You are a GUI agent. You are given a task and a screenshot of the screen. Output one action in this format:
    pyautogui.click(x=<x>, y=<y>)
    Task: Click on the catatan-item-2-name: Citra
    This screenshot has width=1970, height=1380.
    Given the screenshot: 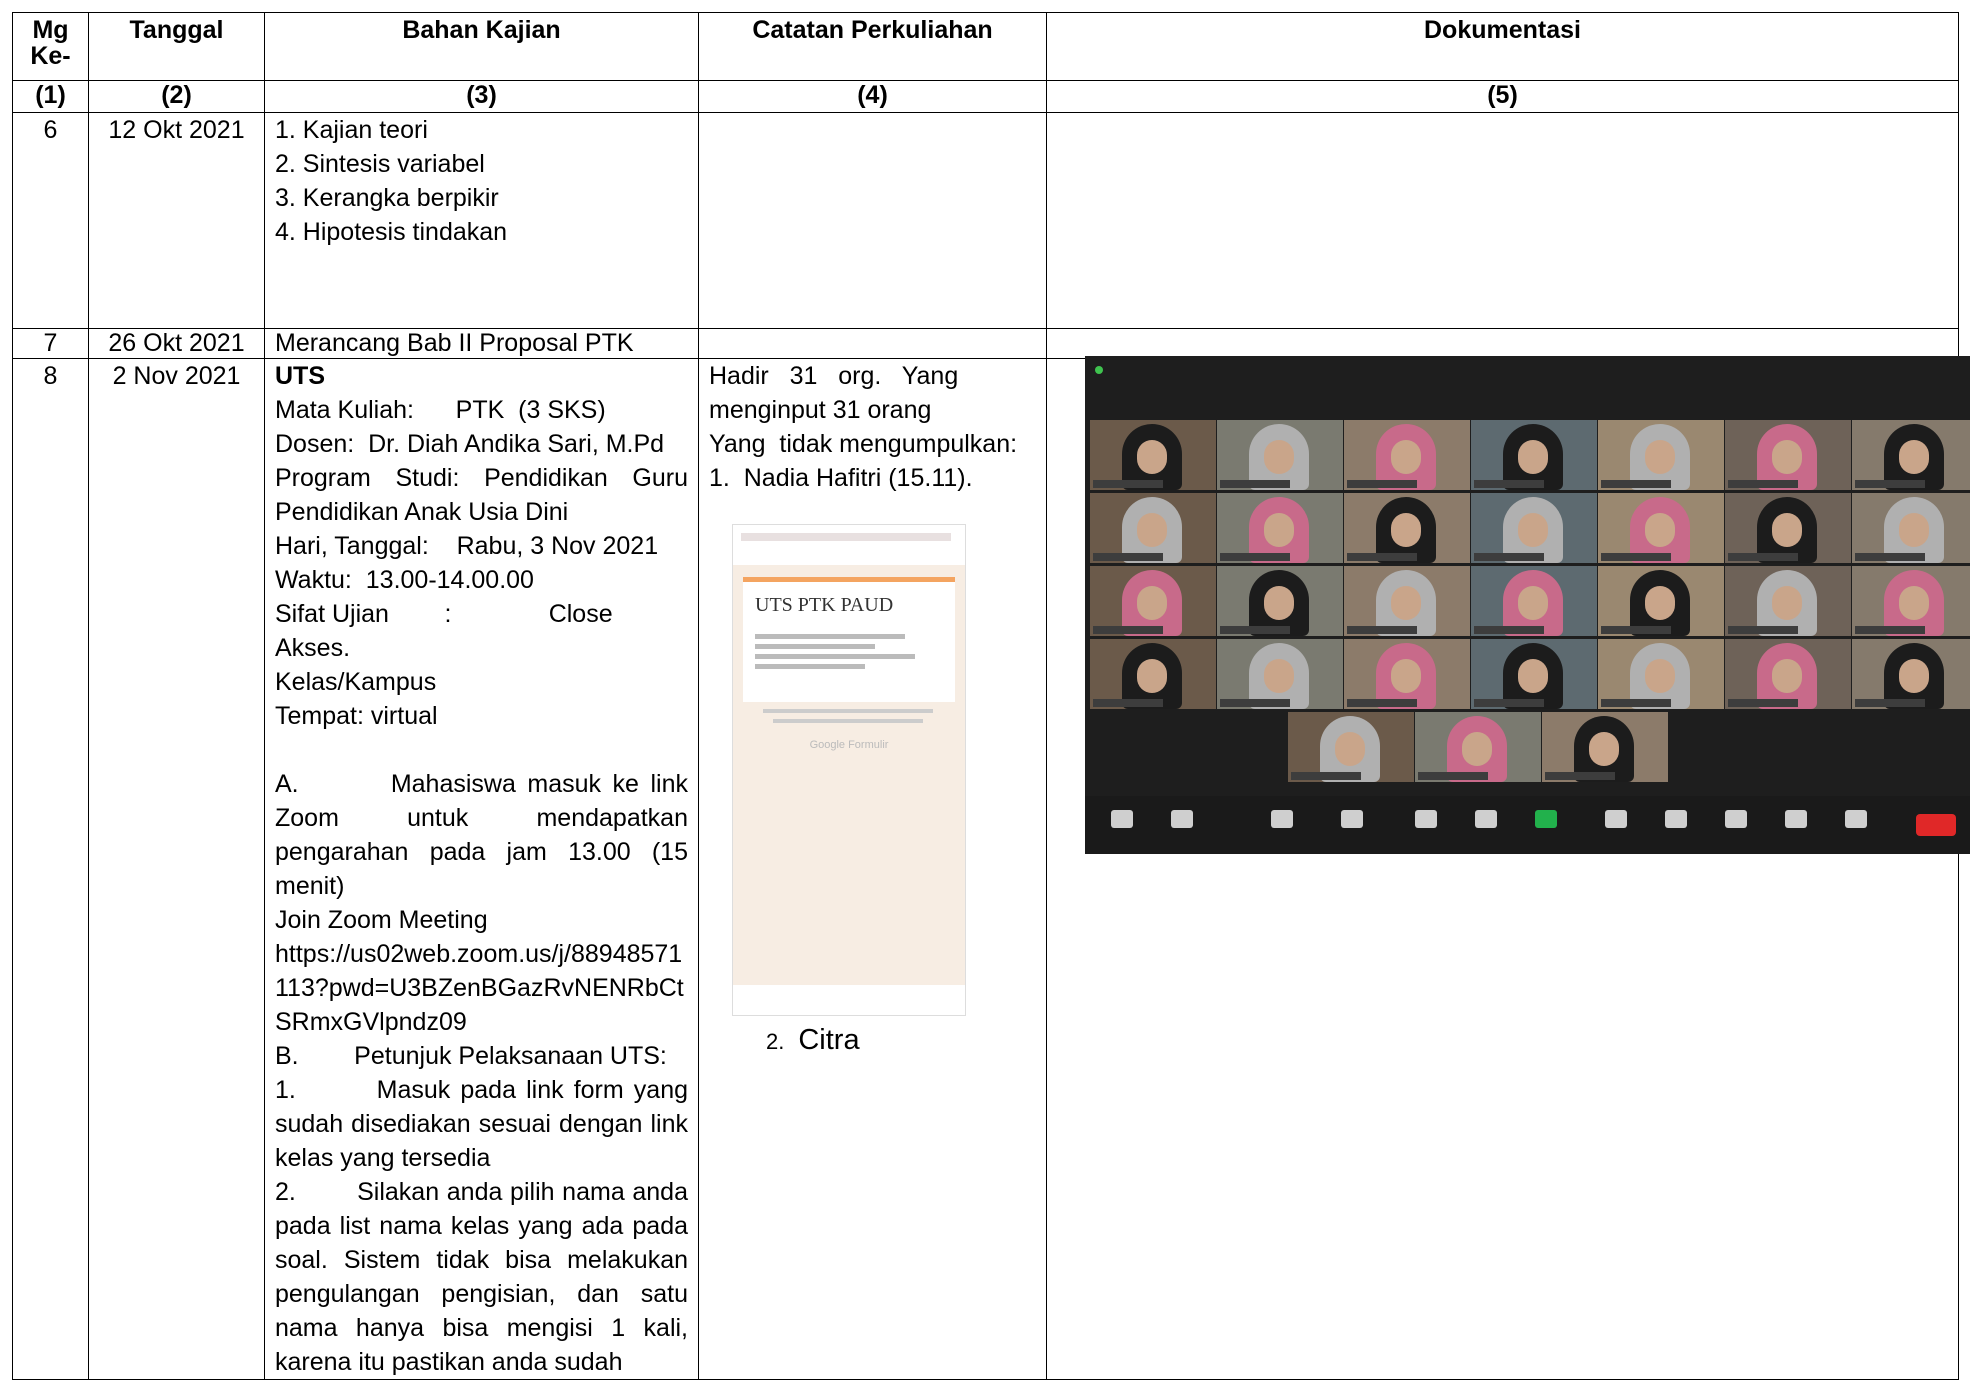 What is the action you would take?
    pyautogui.click(x=829, y=1040)
    